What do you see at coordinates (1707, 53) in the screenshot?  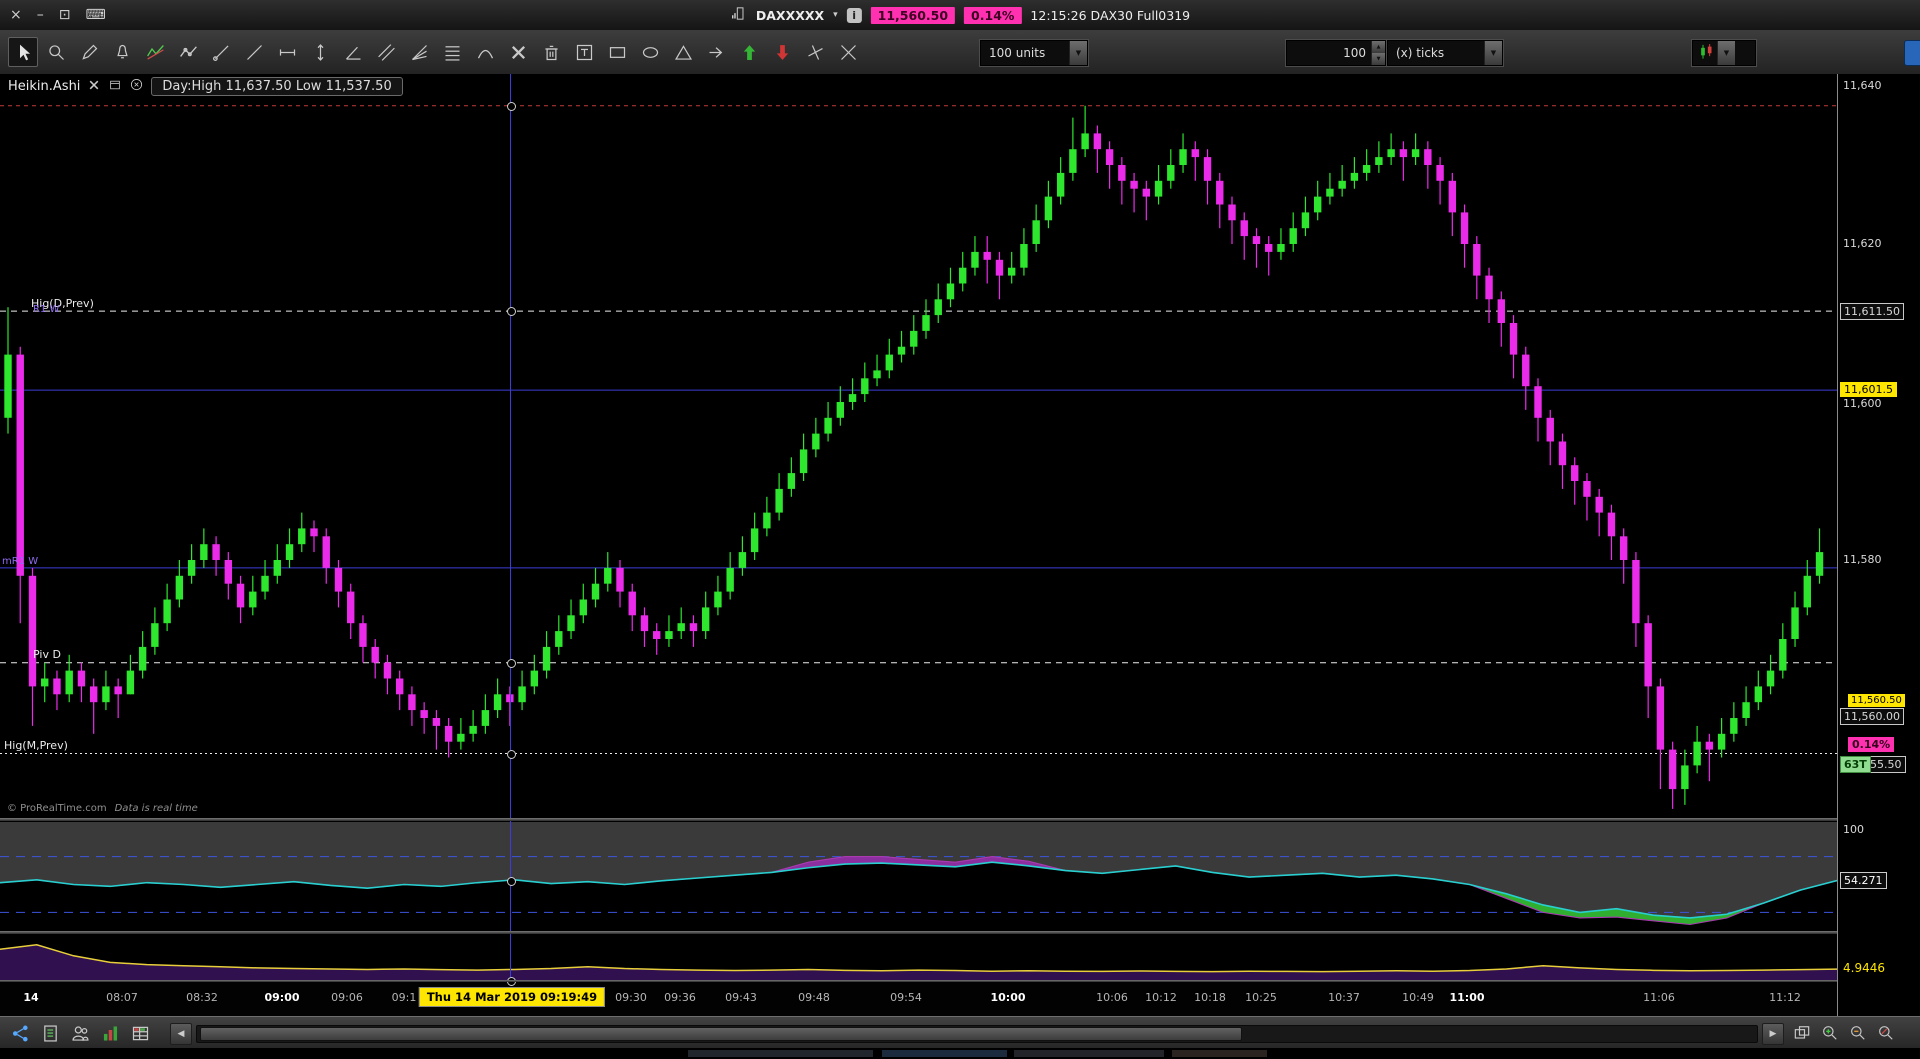 I see `candlestick-style-icon` at bounding box center [1707, 53].